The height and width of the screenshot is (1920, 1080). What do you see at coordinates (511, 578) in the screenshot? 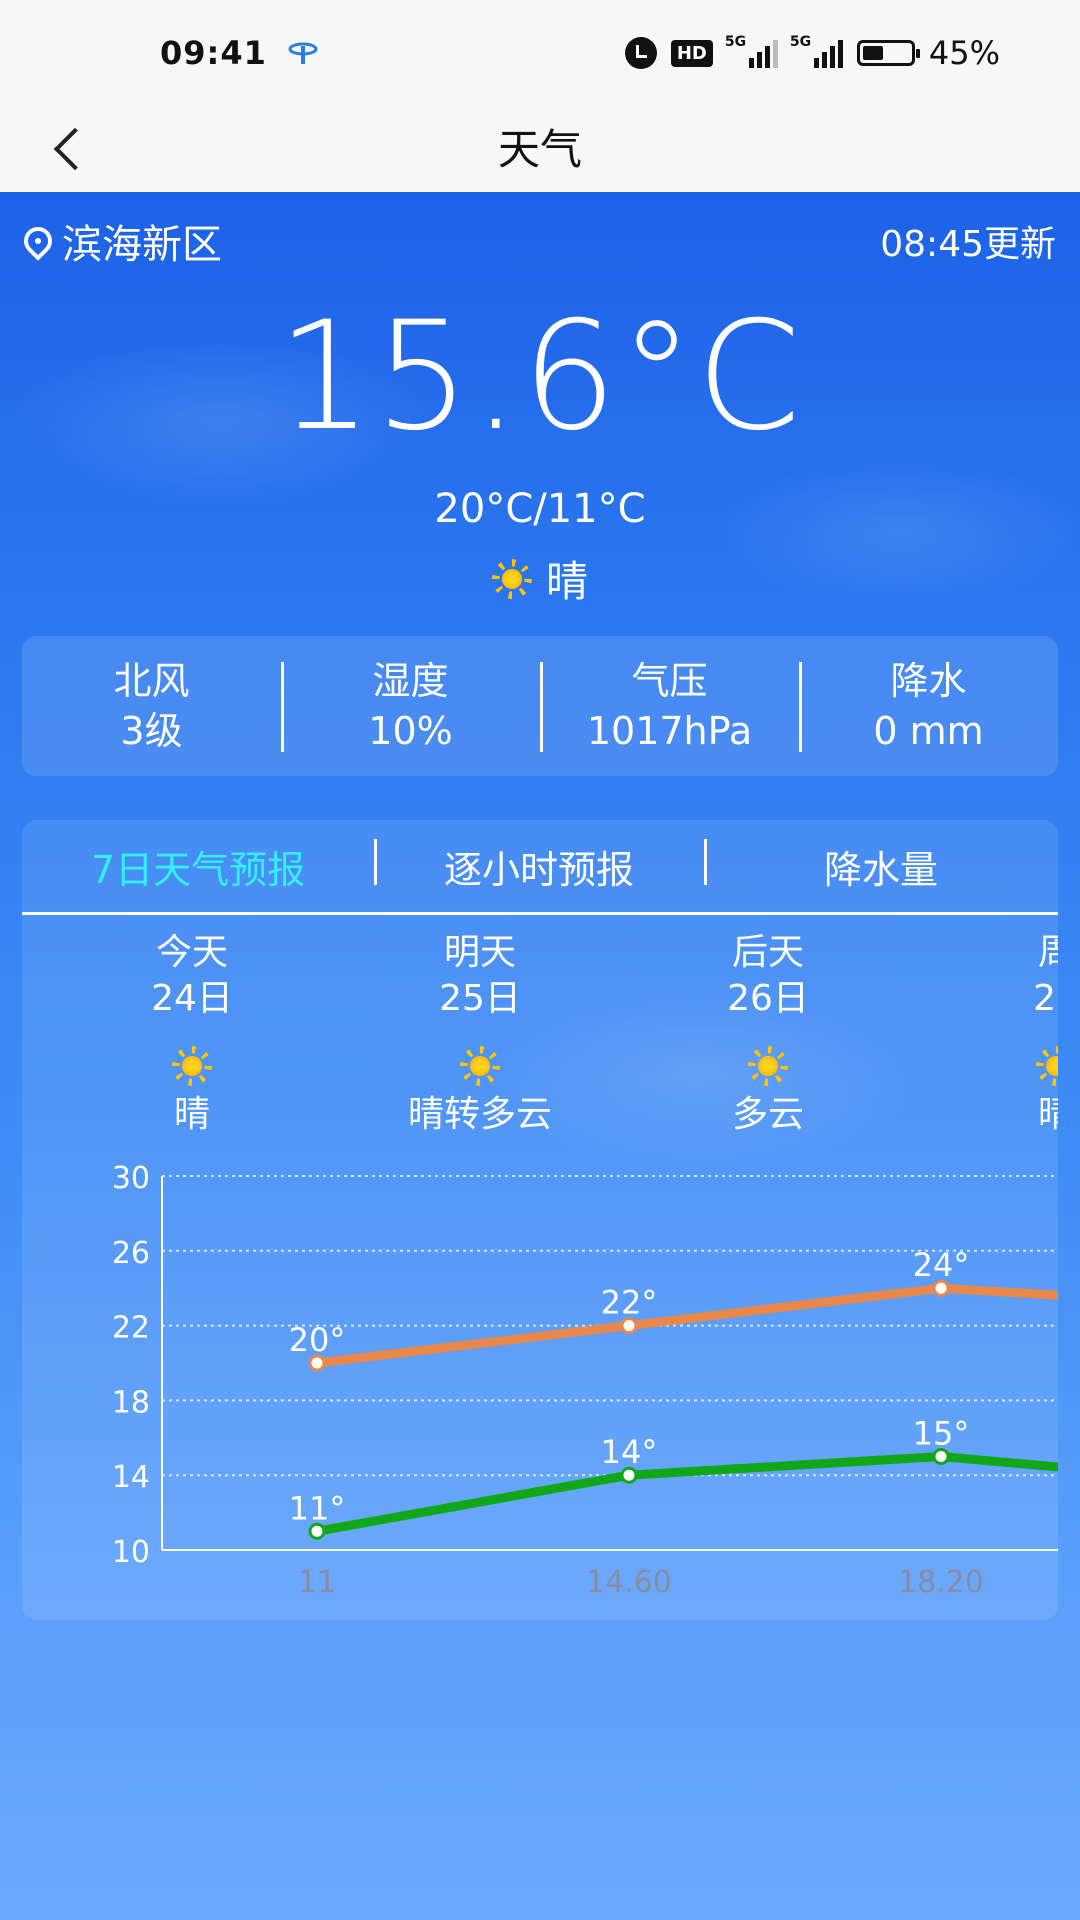
I see `sun-icon` at bounding box center [511, 578].